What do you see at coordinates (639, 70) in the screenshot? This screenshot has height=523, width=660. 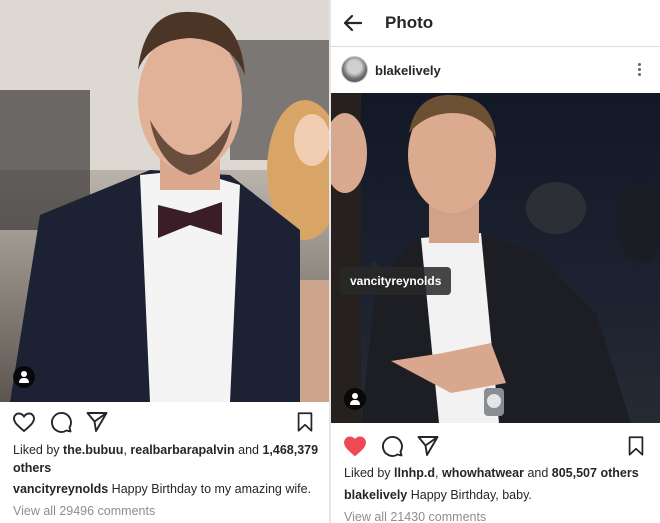 I see `more-vertical-icon` at bounding box center [639, 70].